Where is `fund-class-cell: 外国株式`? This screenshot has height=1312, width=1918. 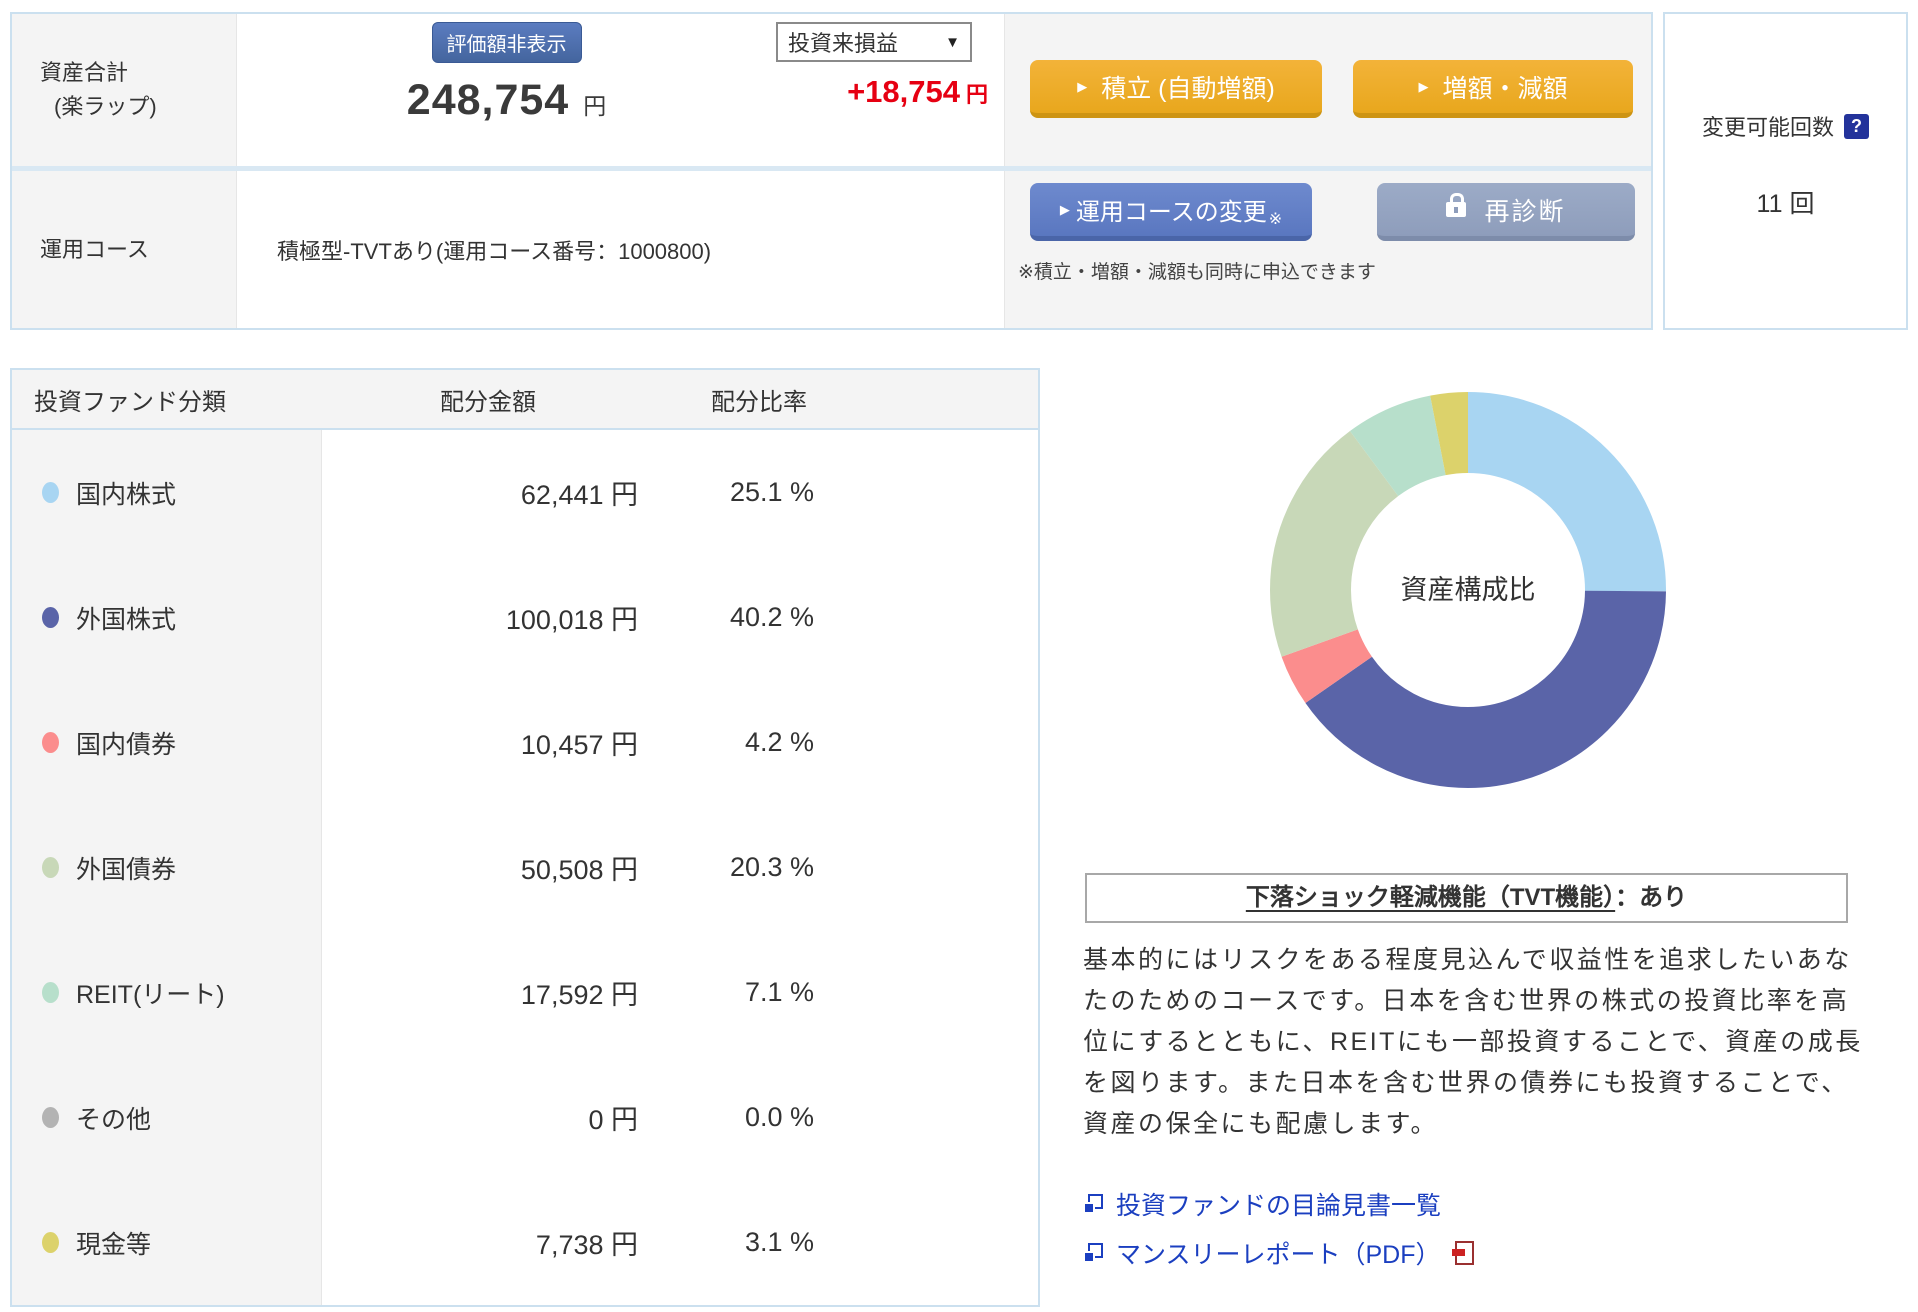
fund-class-cell: 外国株式 is located at coordinates (167, 617).